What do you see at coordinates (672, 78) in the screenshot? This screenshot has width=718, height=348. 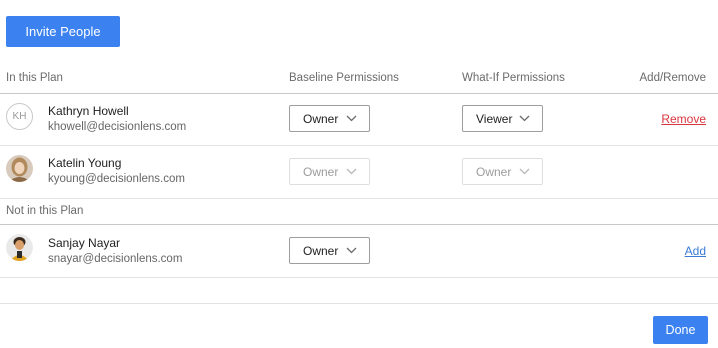 I see `column-header-addremove: Add/Remove` at bounding box center [672, 78].